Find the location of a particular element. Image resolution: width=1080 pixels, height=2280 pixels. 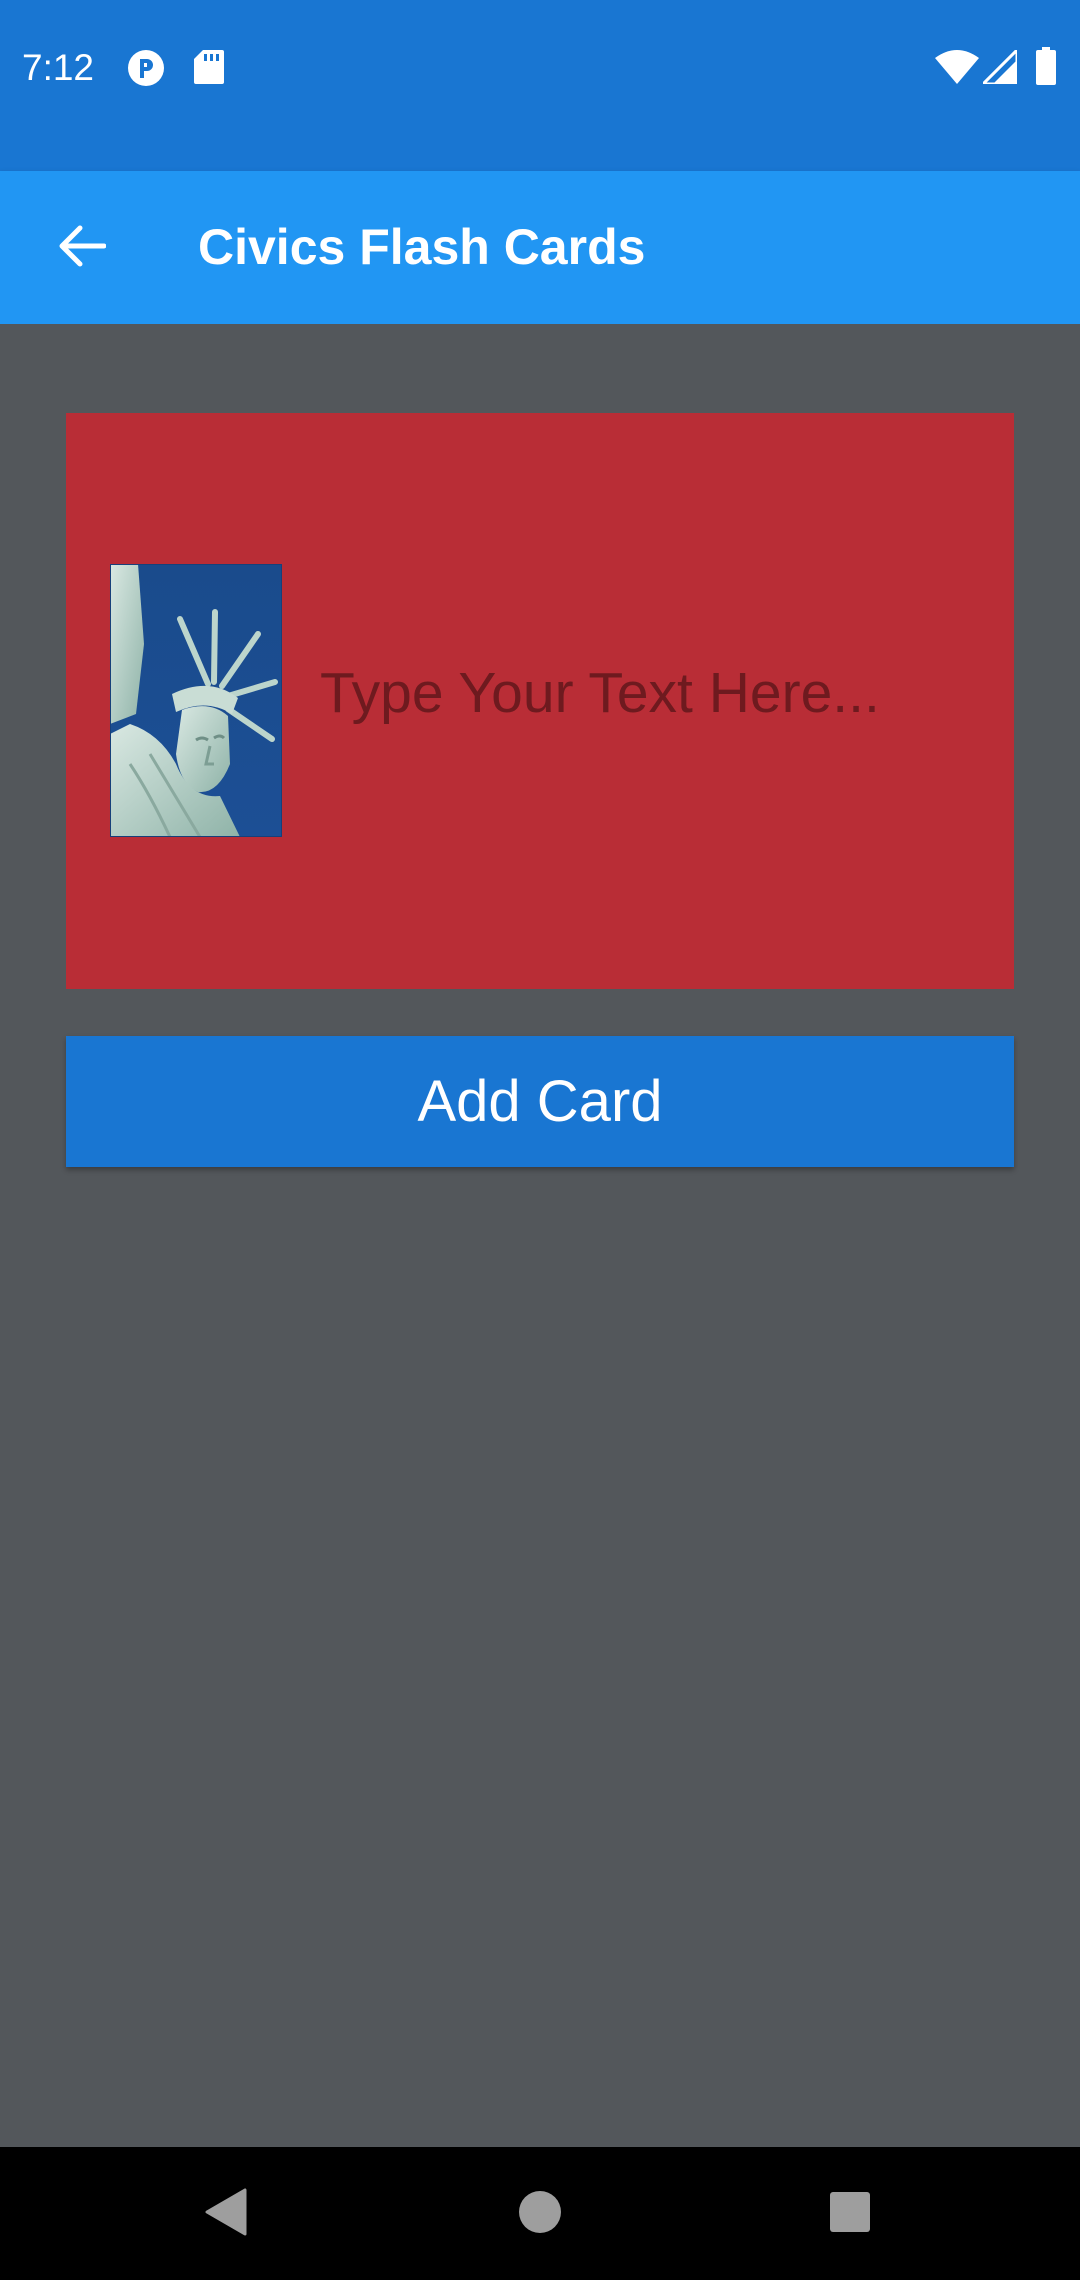

statue-of-liberty-image is located at coordinates (196, 700).